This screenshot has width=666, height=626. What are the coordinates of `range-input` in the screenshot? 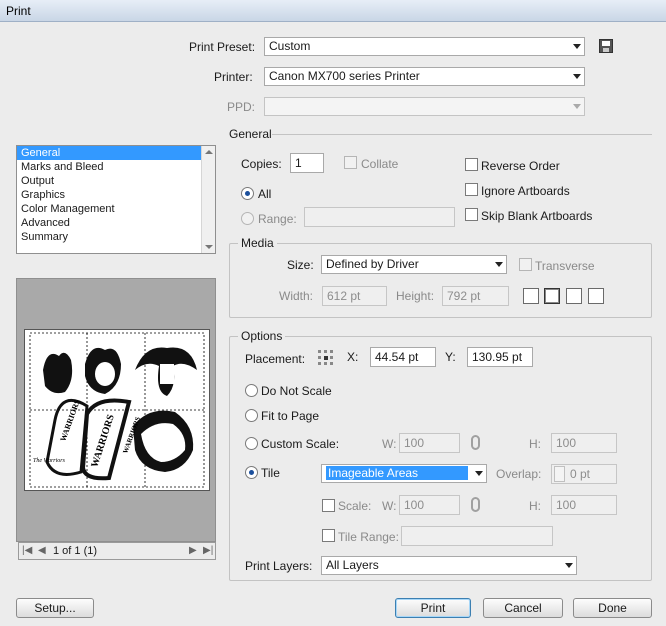 It's located at (379, 217).